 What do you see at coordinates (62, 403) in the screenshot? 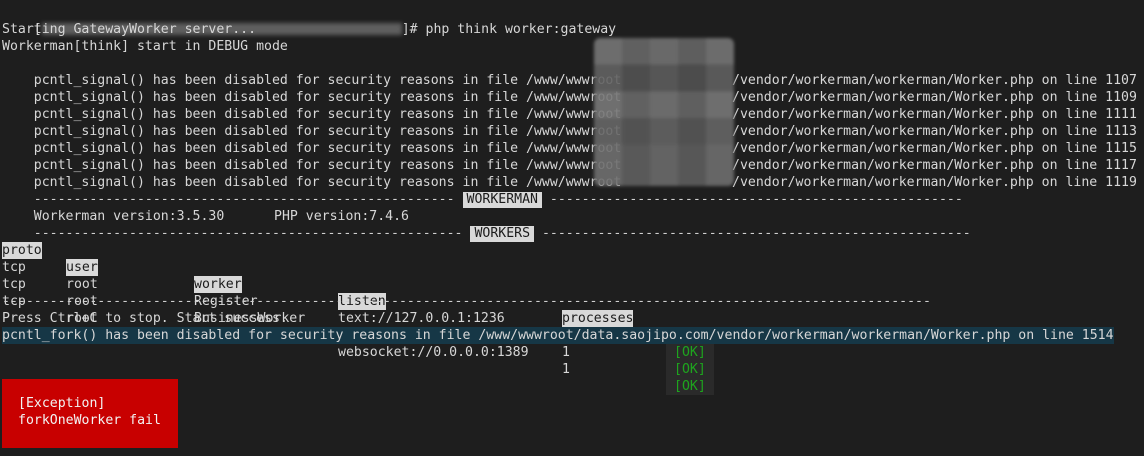
I see `exception-title: [Exception]` at bounding box center [62, 403].